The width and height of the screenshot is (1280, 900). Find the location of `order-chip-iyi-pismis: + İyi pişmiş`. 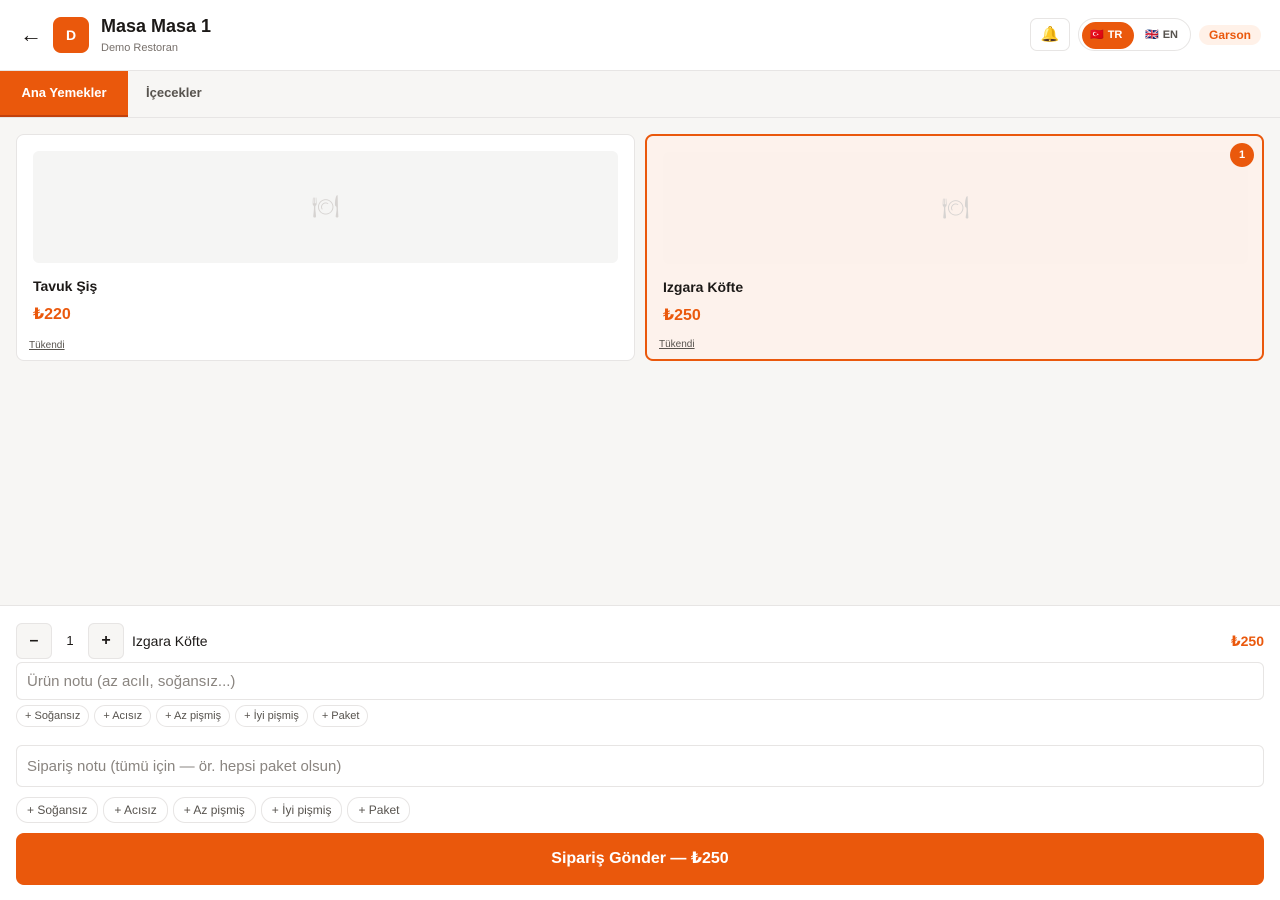

order-chip-iyi-pismis: + İyi pişmiş is located at coordinates (301, 810).